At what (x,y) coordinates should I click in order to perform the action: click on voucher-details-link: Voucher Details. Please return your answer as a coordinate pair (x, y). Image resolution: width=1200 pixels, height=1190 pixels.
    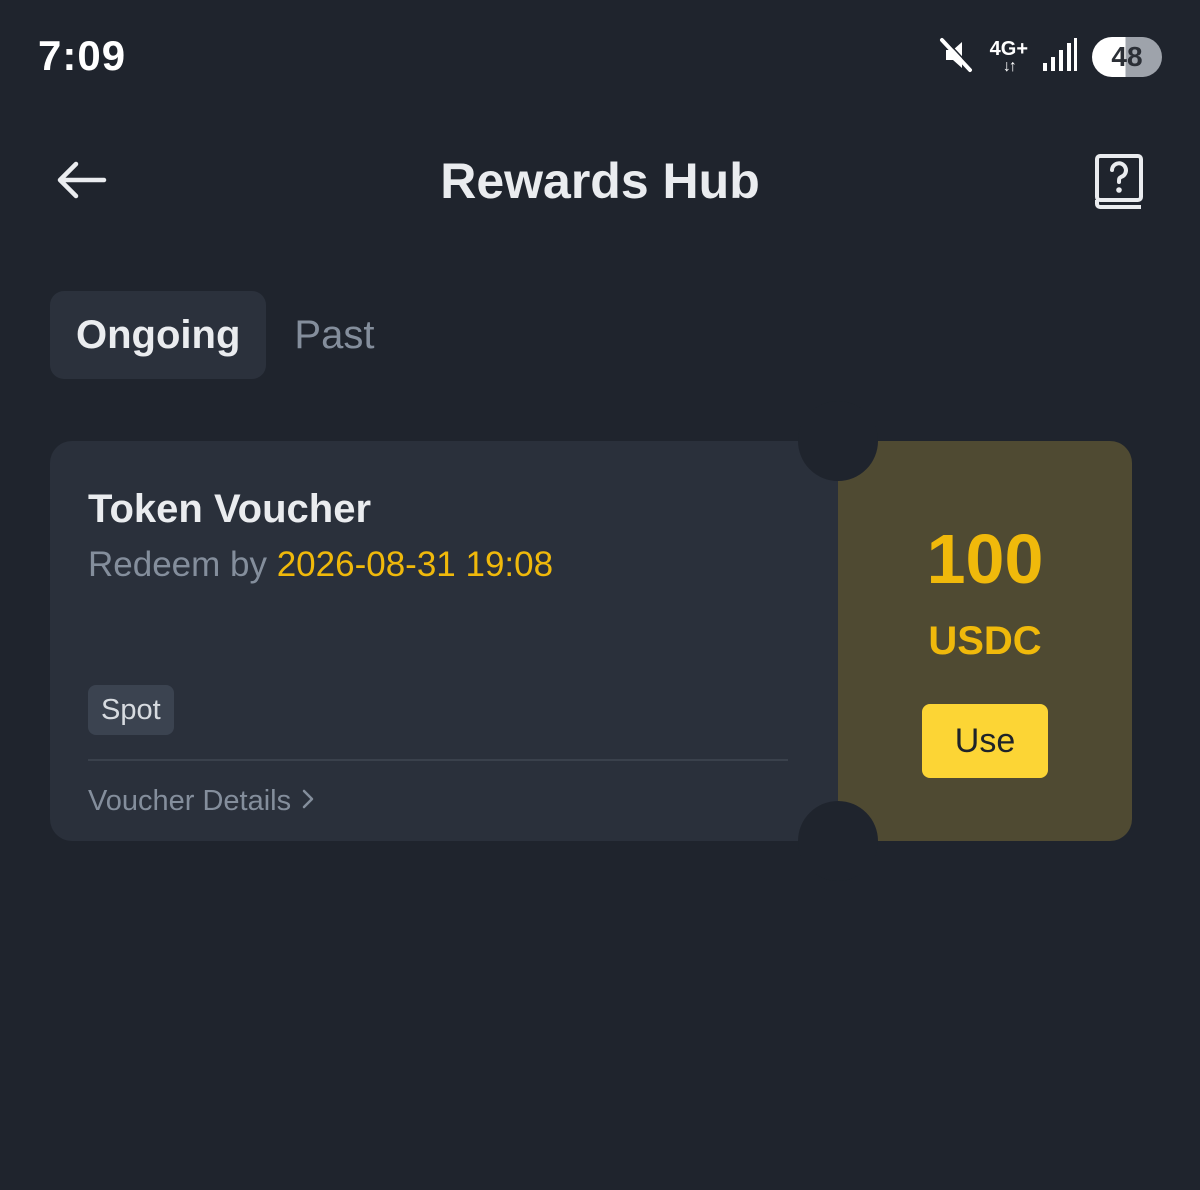
    Looking at the image, I should click on (201, 801).